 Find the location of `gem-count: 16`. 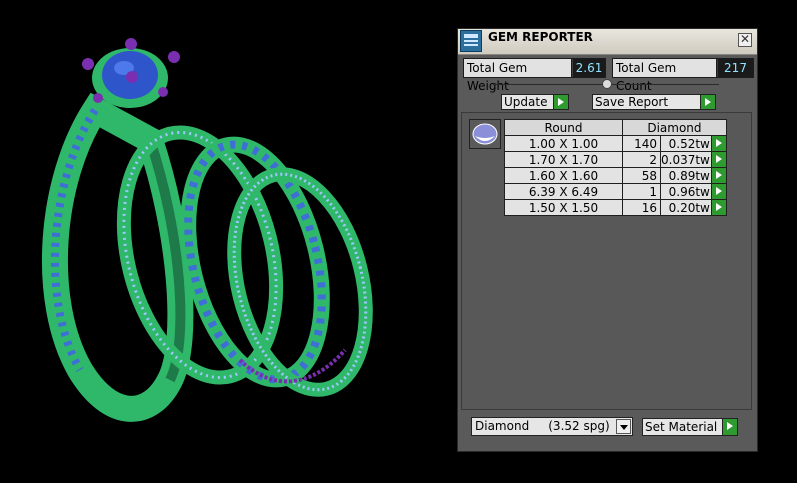

gem-count: 16 is located at coordinates (641, 207).